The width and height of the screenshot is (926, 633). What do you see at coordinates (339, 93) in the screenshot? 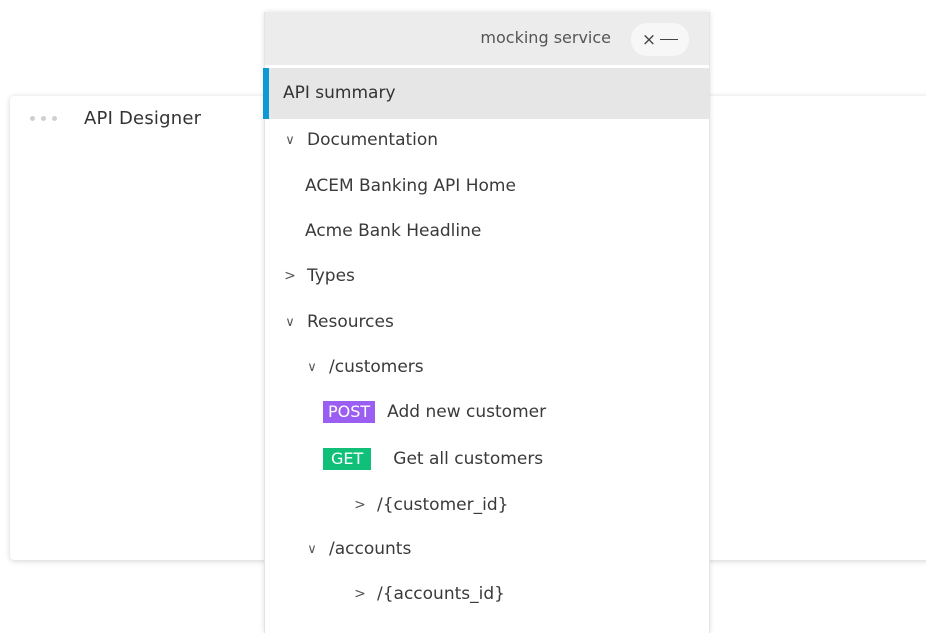
I see `nav-item-label: API summary` at bounding box center [339, 93].